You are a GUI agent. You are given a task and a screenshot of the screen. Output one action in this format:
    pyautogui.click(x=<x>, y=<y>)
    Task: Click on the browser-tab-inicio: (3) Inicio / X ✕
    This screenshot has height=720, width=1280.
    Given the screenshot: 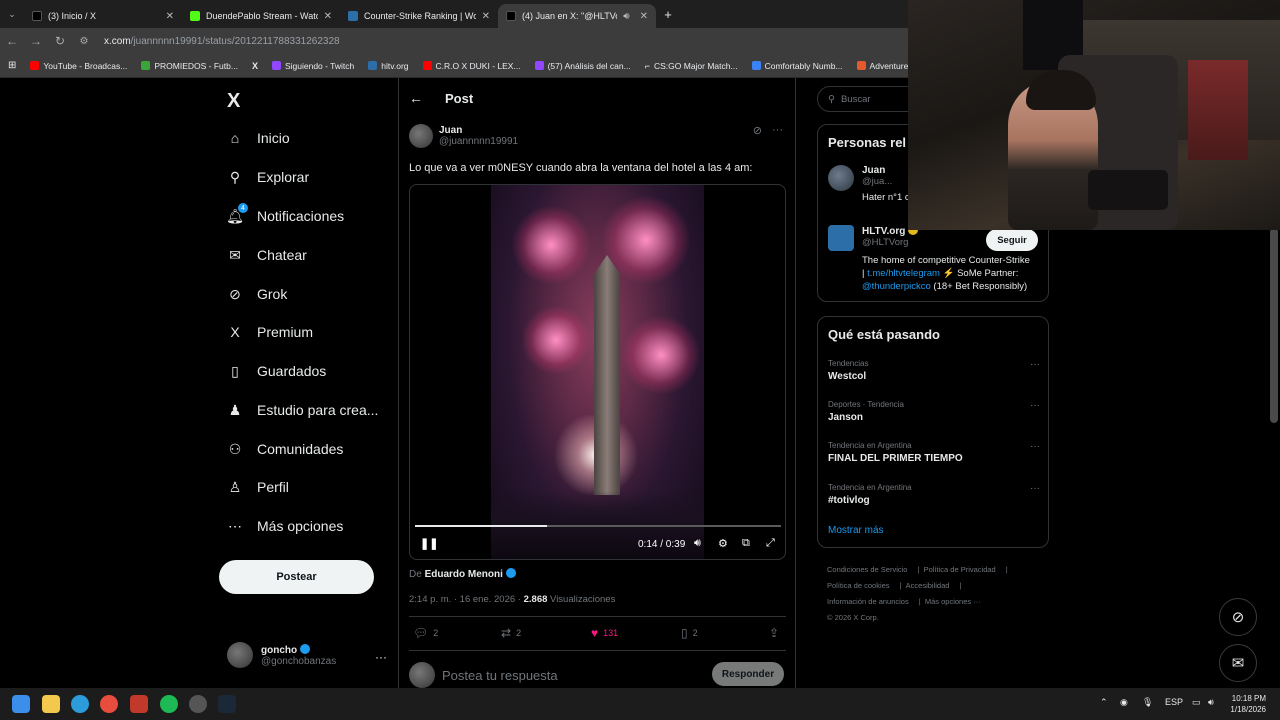 What is the action you would take?
    pyautogui.click(x=103, y=16)
    